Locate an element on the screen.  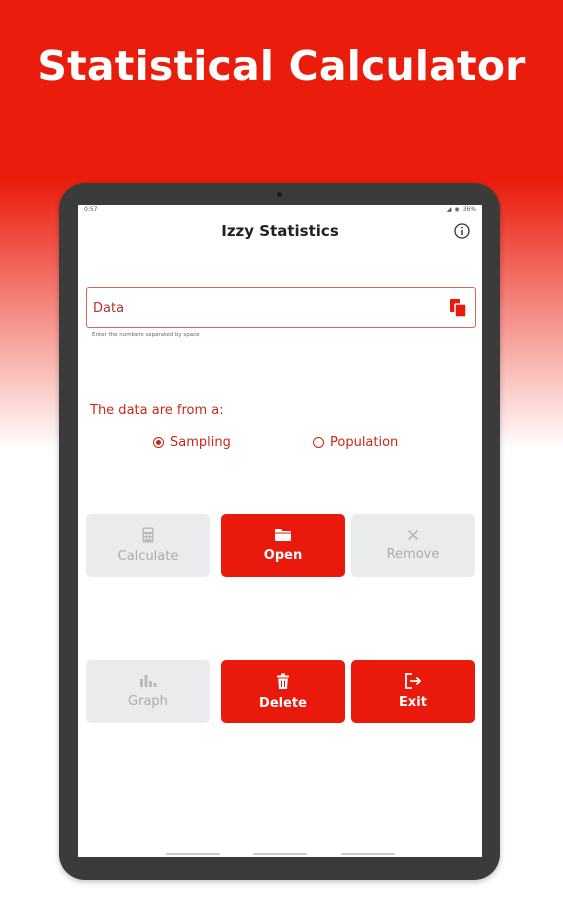
nav-recents-handle is located at coordinates (368, 854).